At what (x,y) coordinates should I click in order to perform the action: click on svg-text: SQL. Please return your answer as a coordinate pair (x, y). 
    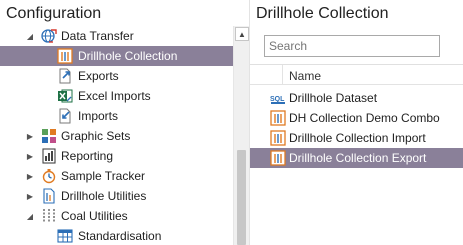
    Looking at the image, I should click on (277, 99).